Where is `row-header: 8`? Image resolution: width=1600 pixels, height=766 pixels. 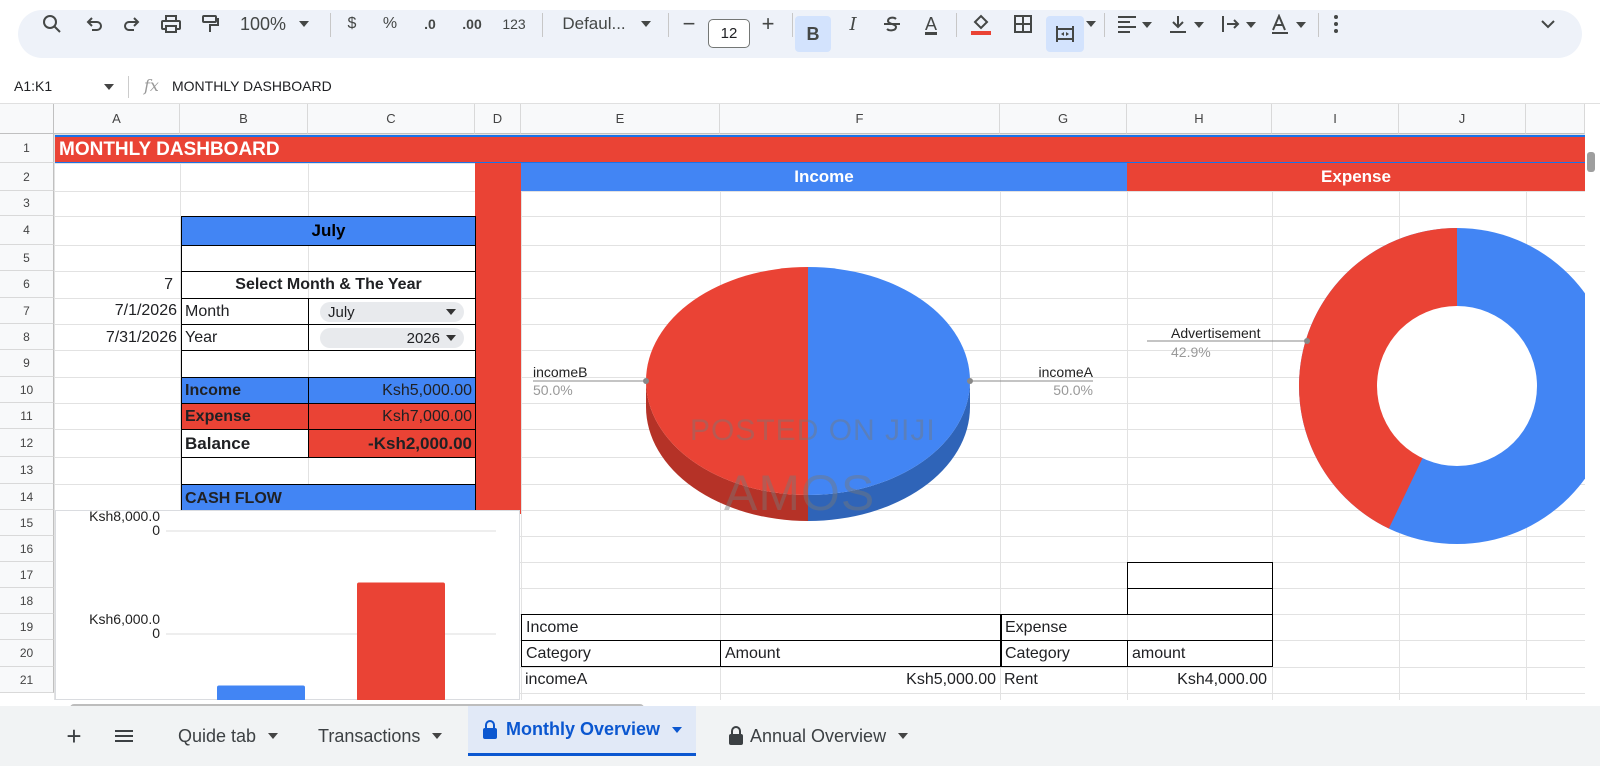
row-header: 8 is located at coordinates (27, 337).